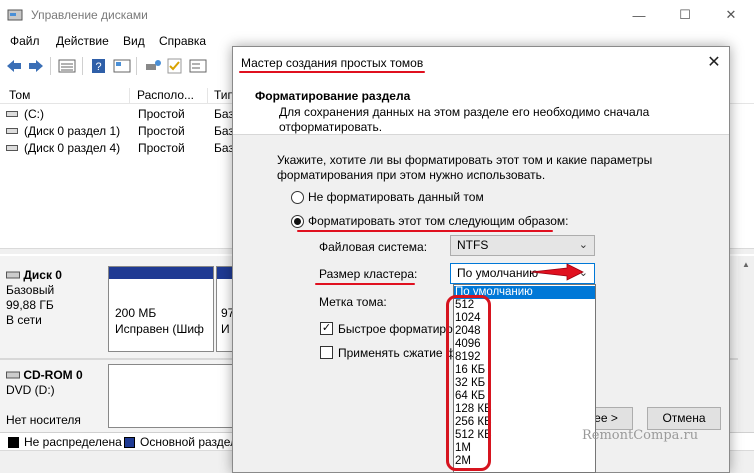 This screenshot has width=754, height=473. I want to click on watermark: RemontCompa.ru, so click(640, 435).